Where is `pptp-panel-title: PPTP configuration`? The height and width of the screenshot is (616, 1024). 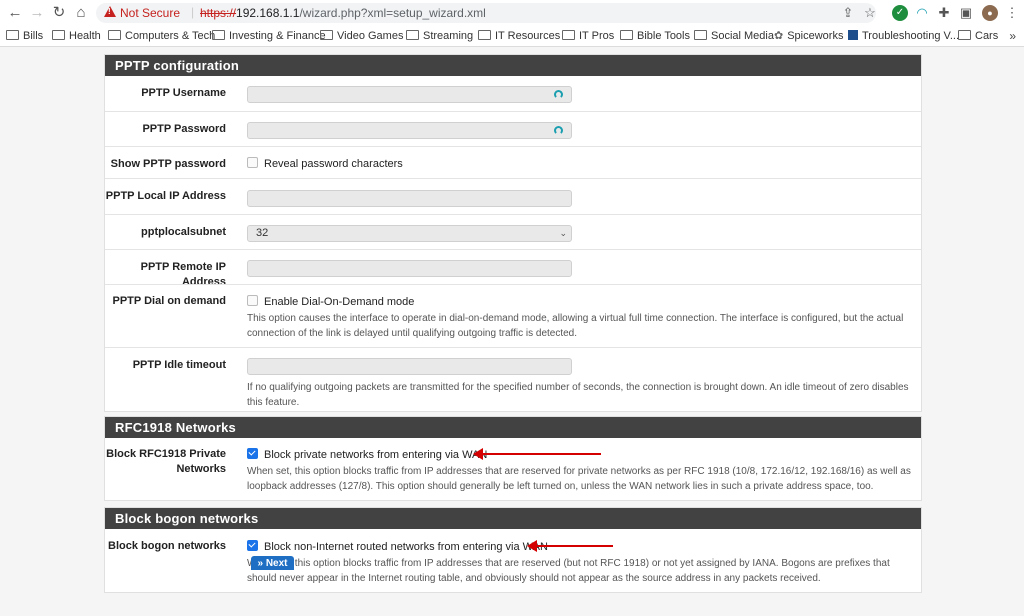
pptp-panel-title: PPTP configuration is located at coordinates (513, 65).